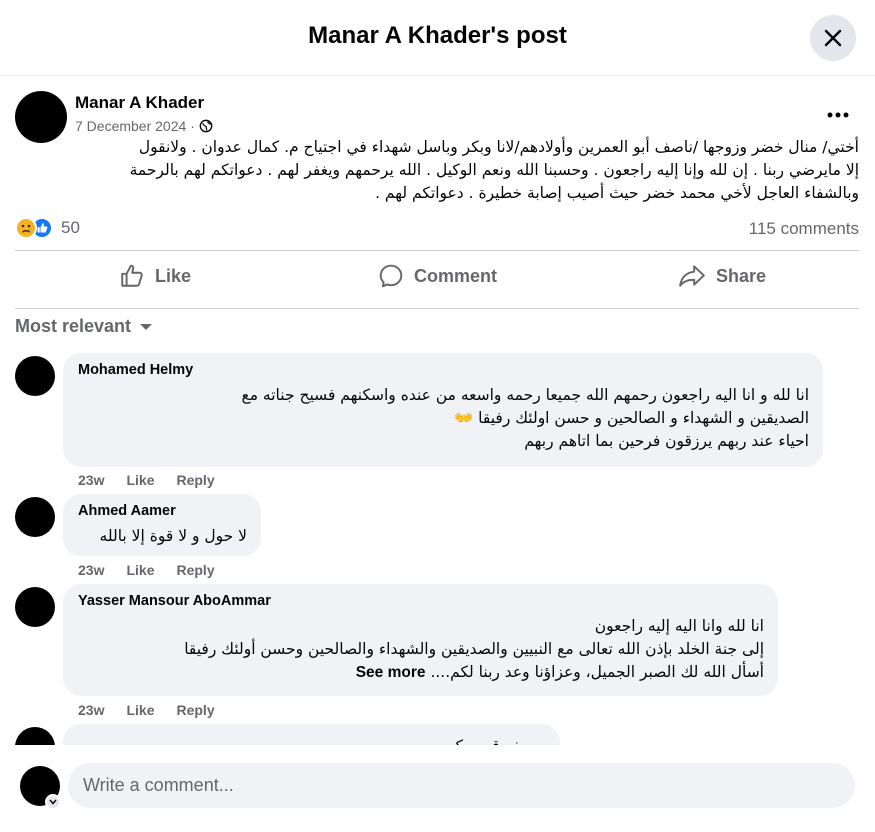 The width and height of the screenshot is (875, 832). What do you see at coordinates (206, 126) in the screenshot?
I see `globe-icon` at bounding box center [206, 126].